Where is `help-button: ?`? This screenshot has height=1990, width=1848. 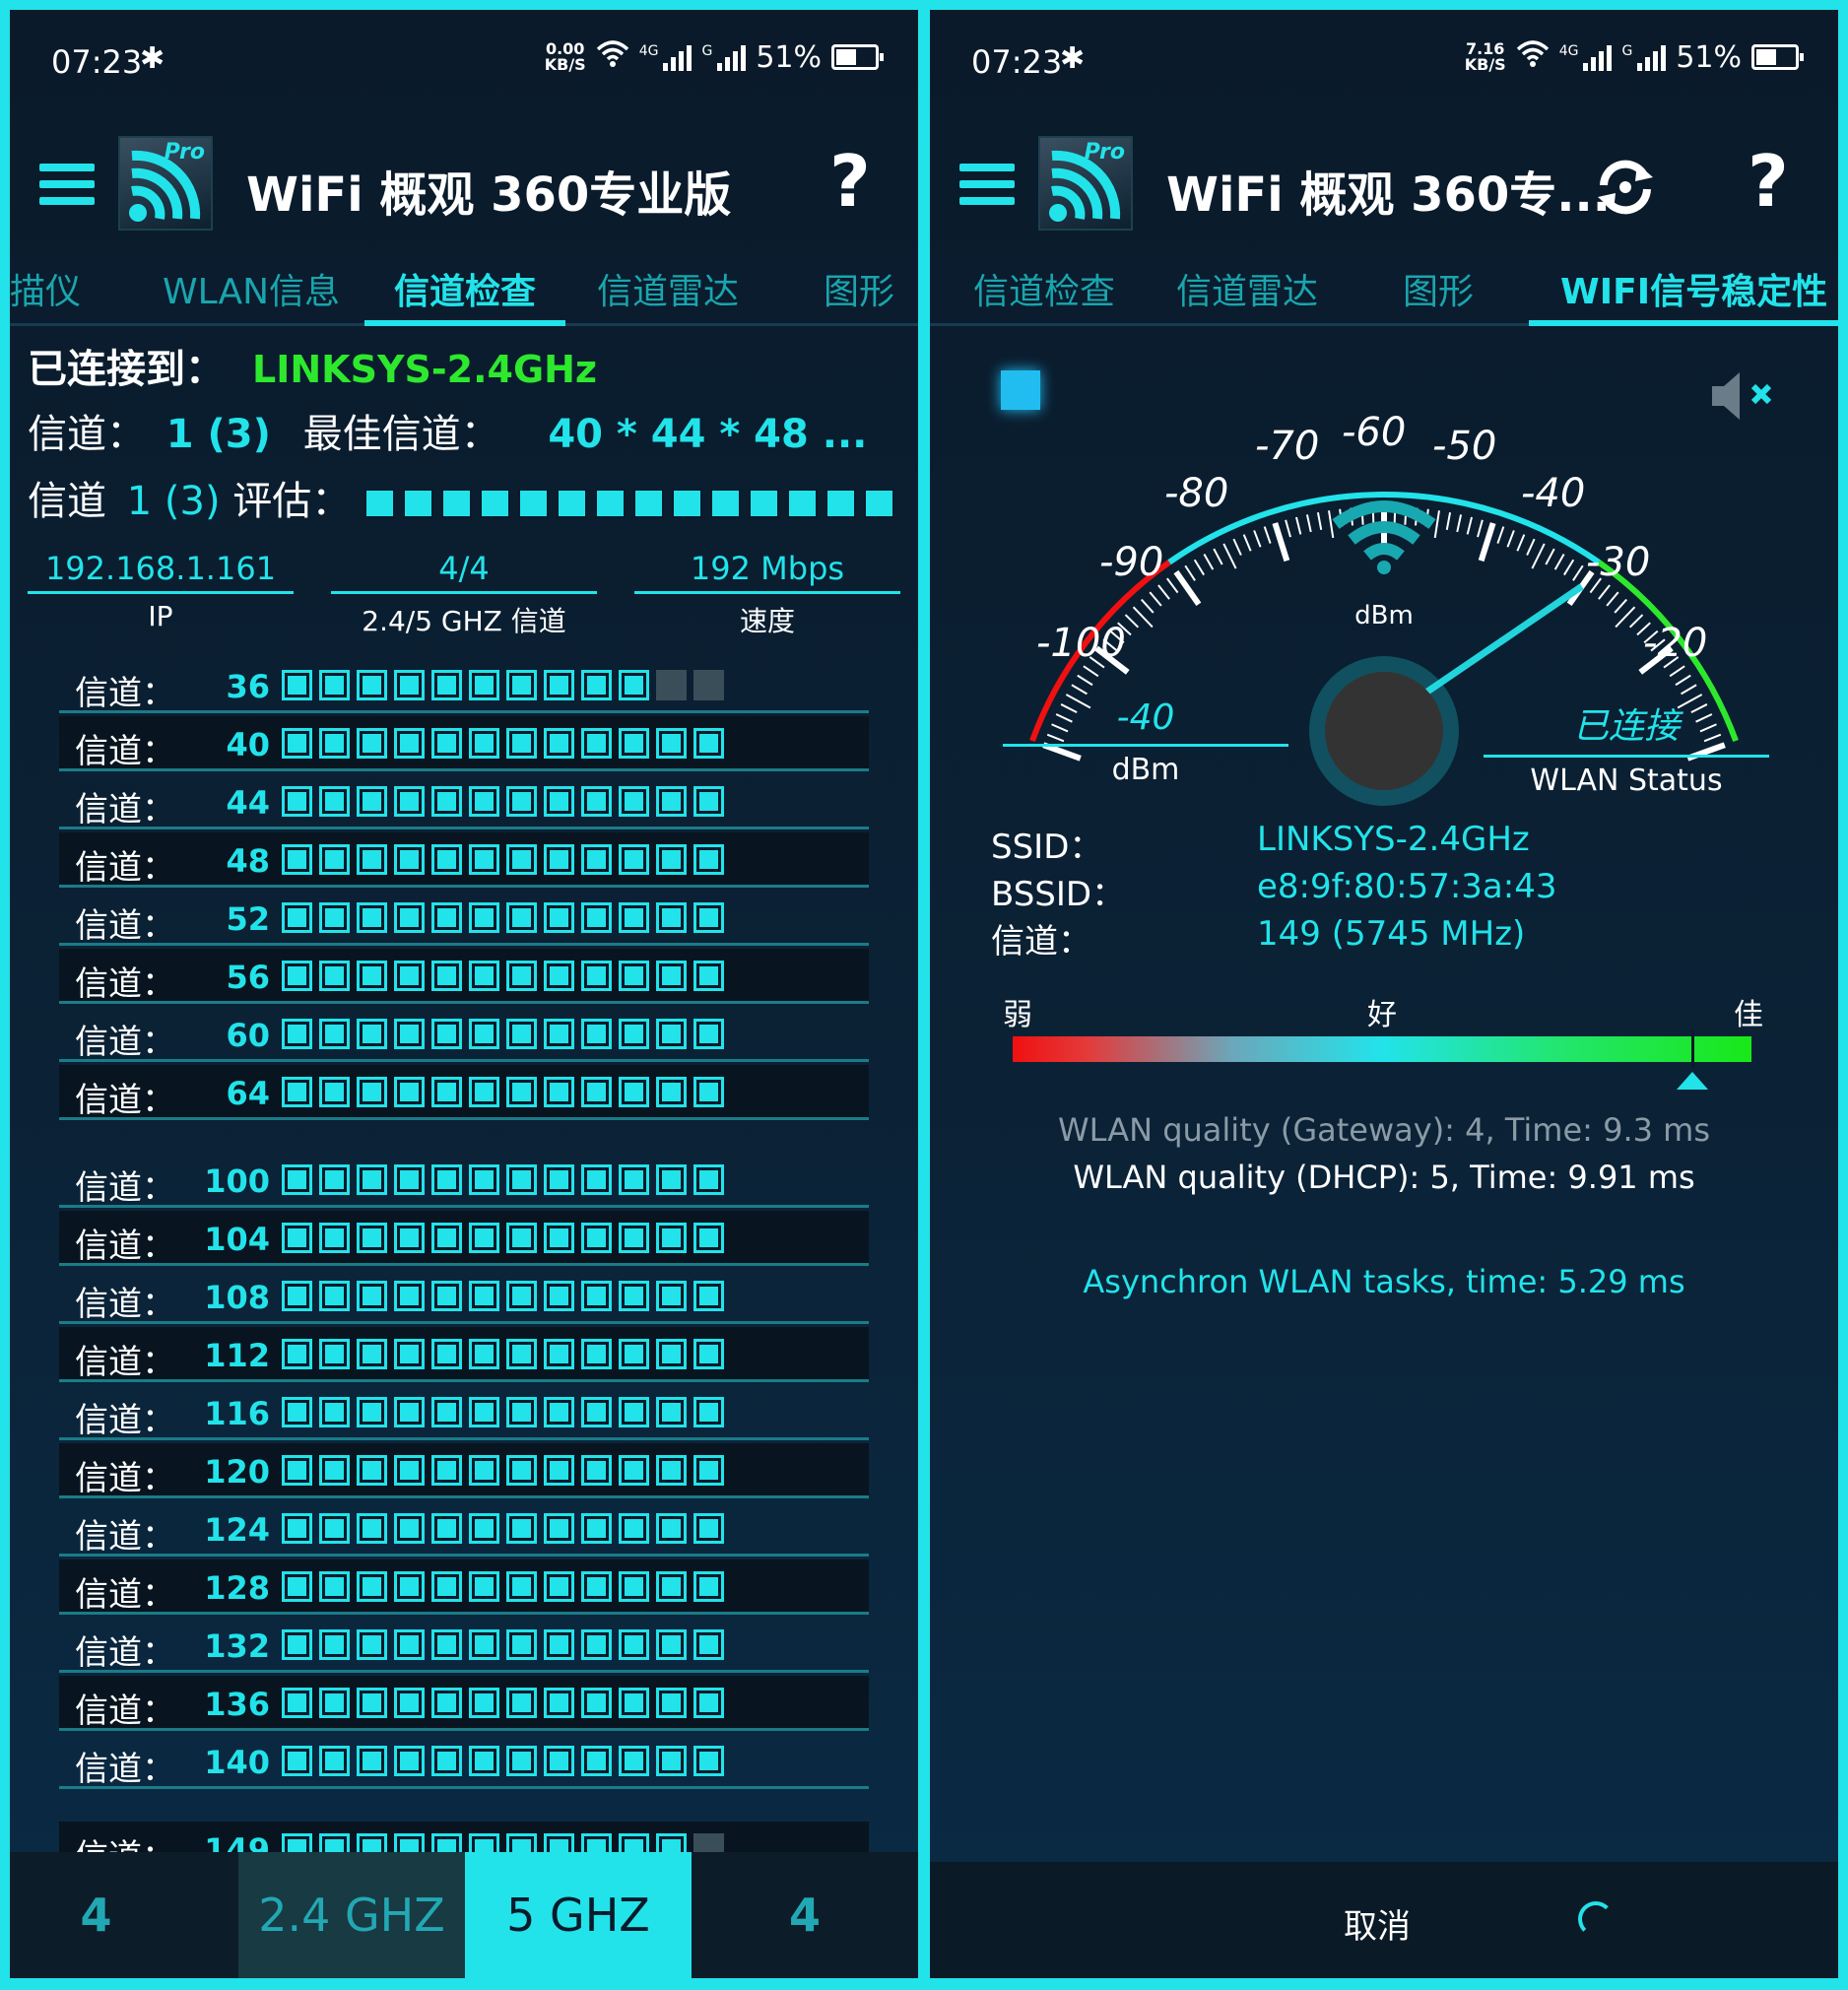 help-button: ? is located at coordinates (850, 181).